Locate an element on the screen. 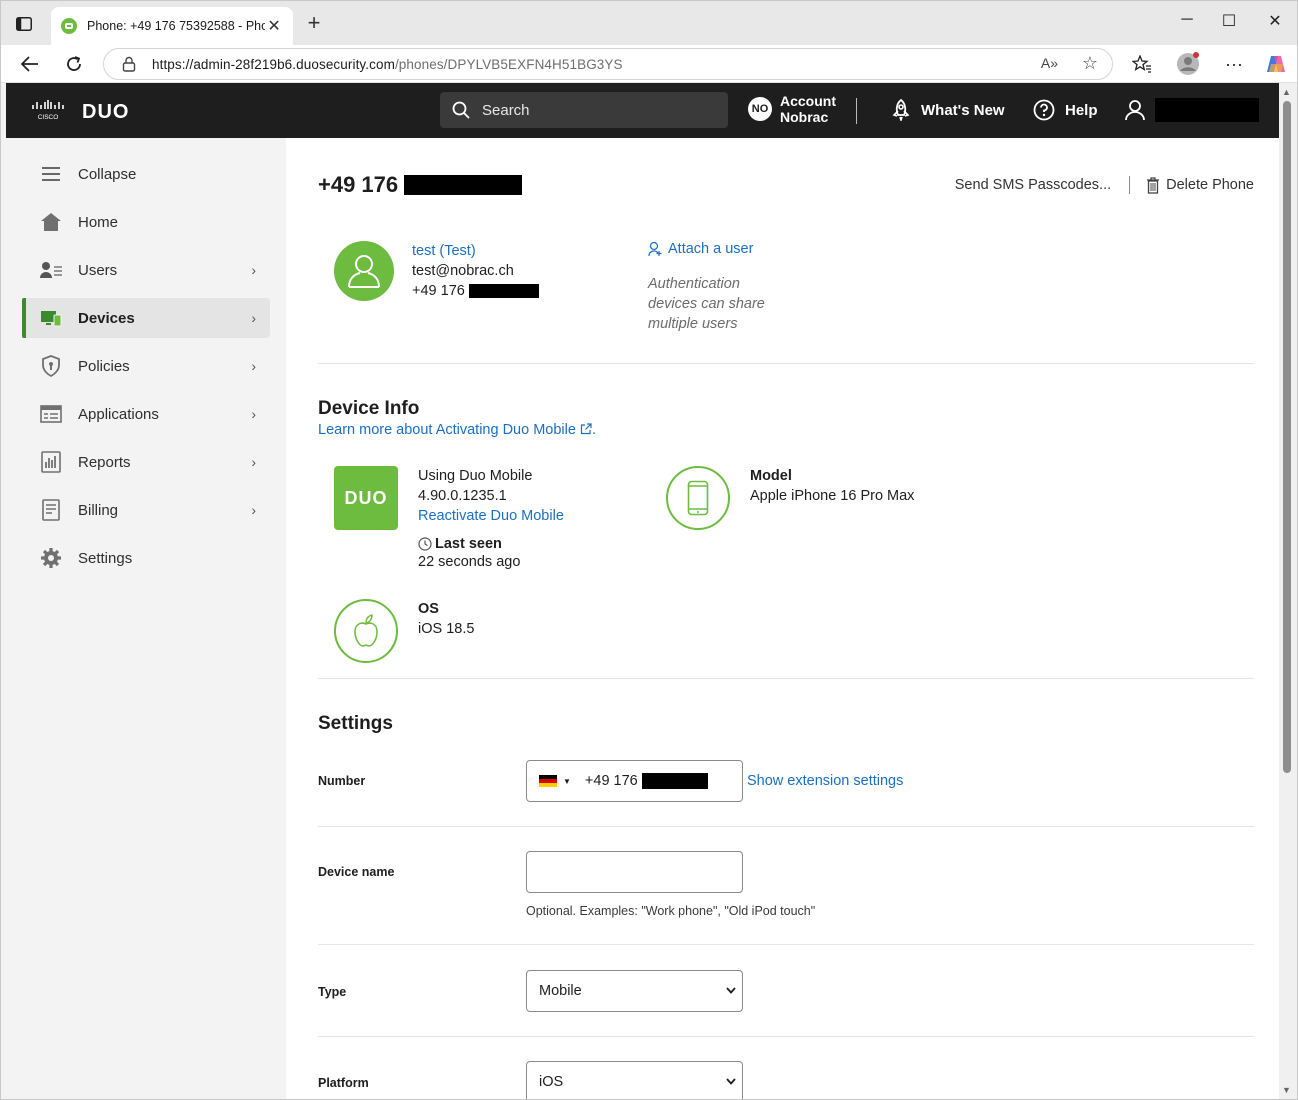 This screenshot has height=1100, width=1298. sidebar-item-home: Home is located at coordinates (146, 222).